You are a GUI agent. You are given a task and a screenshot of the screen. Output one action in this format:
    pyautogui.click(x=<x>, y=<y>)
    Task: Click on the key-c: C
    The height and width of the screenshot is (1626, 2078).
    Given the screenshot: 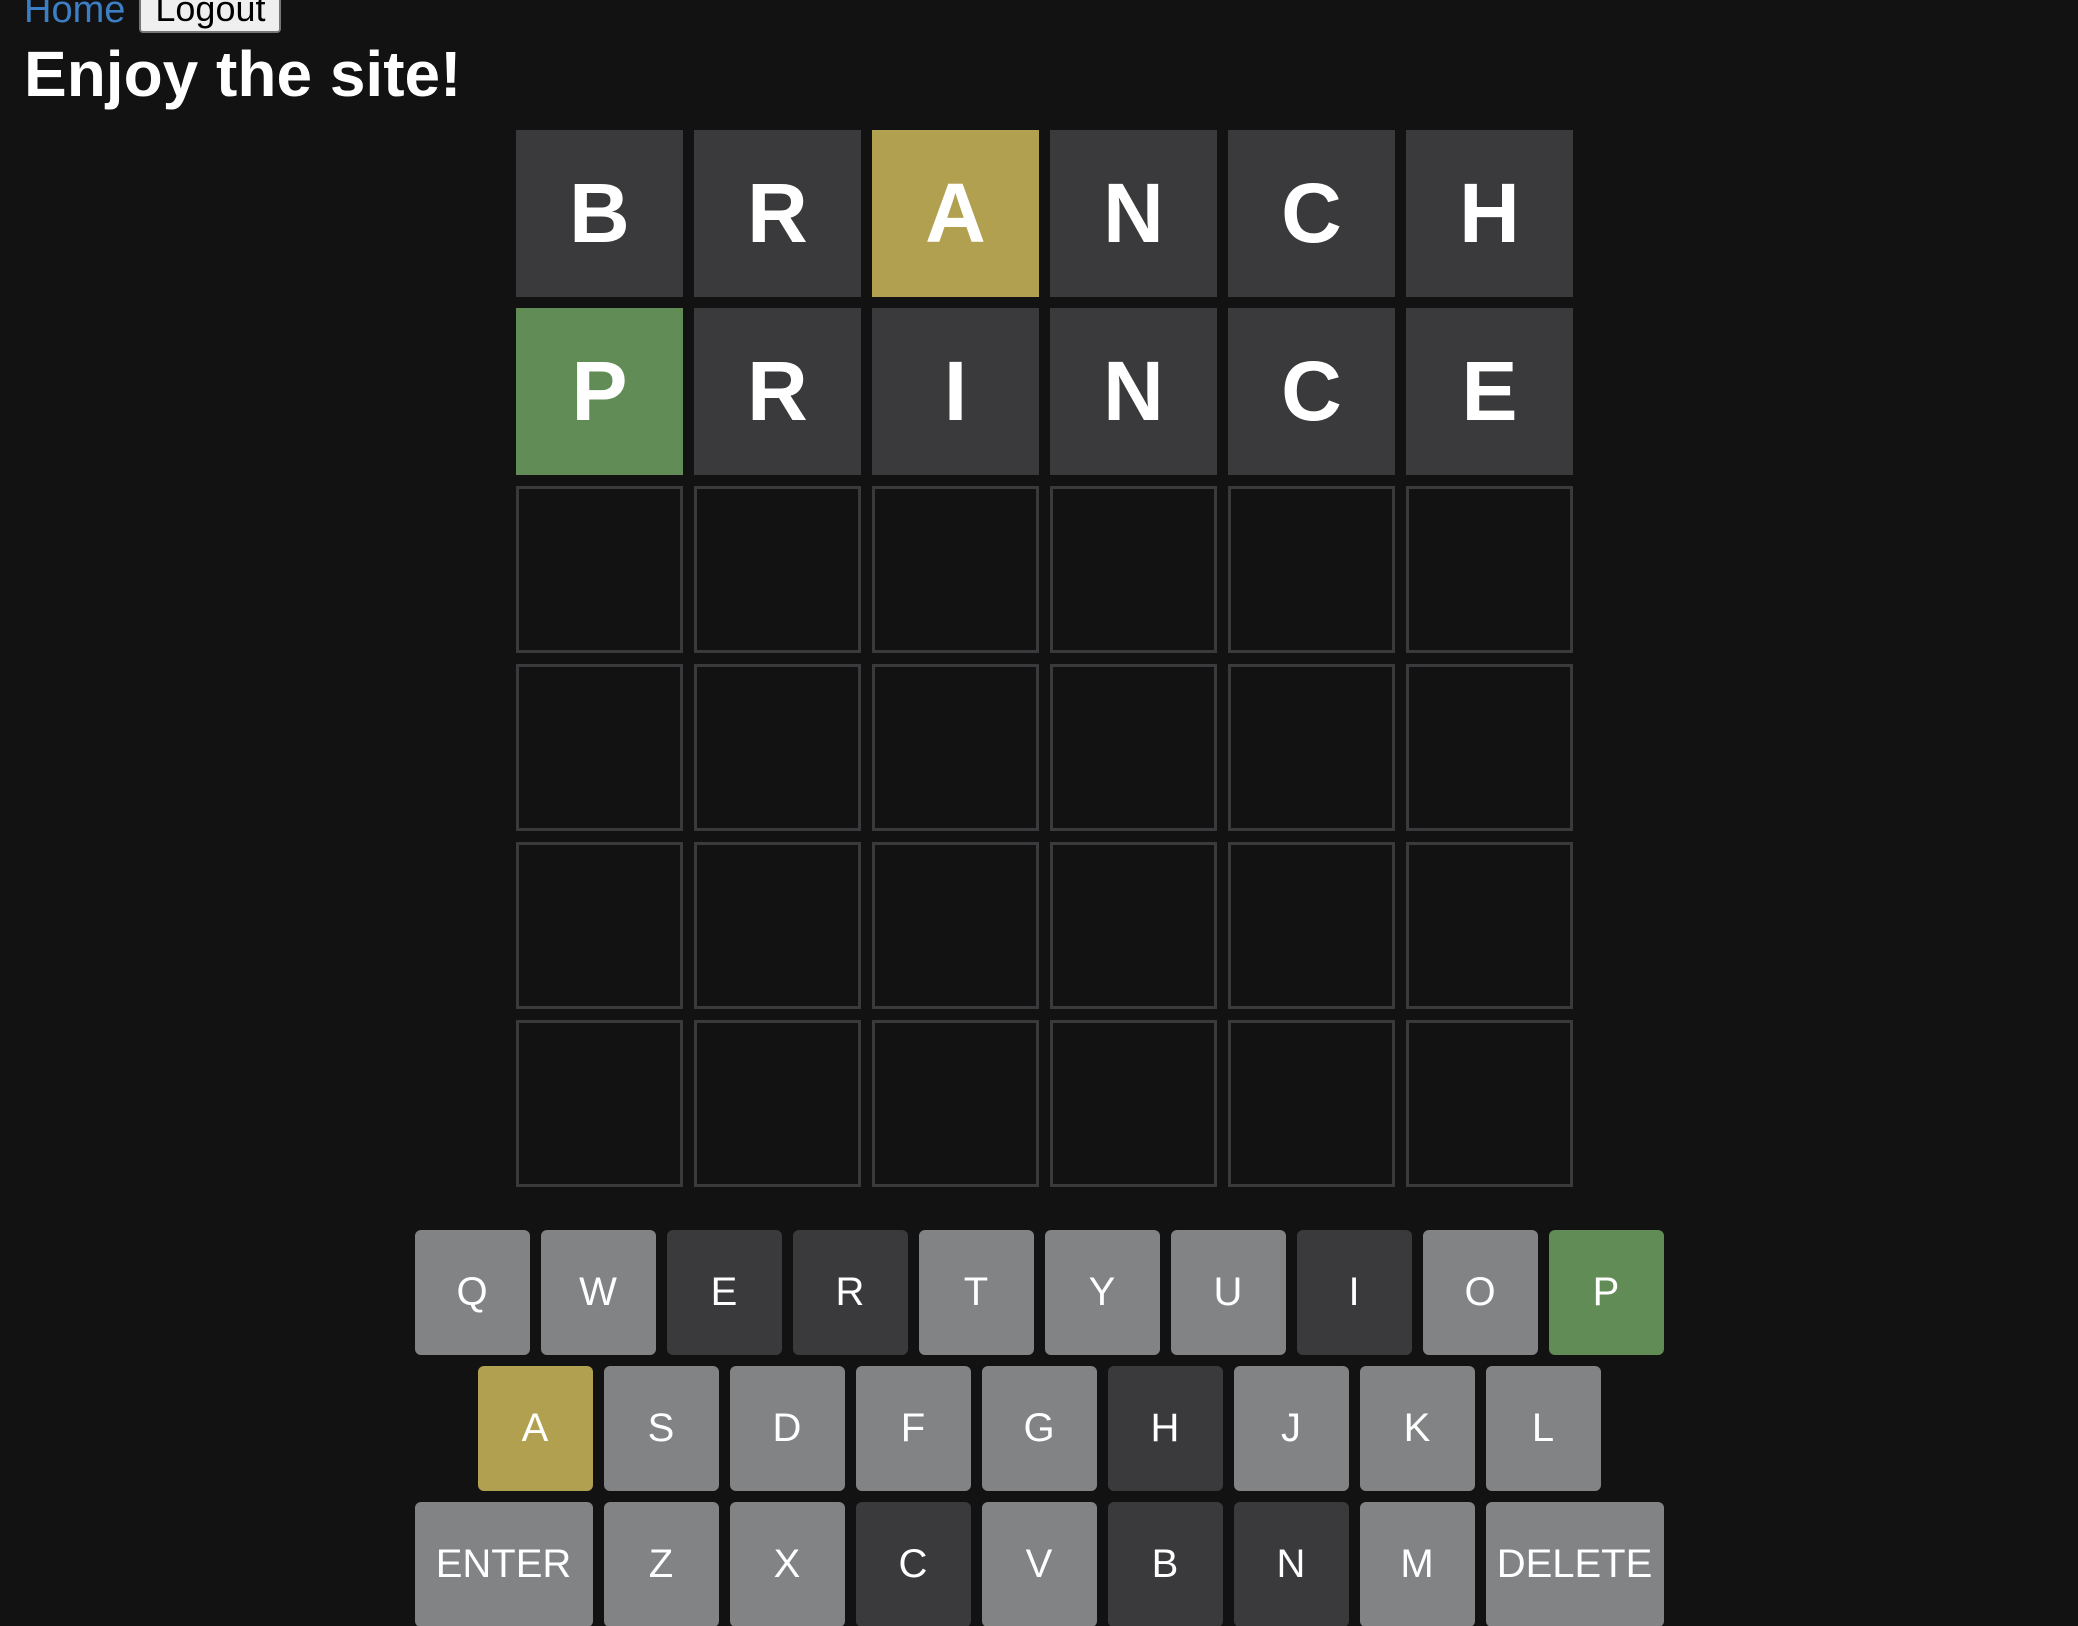 What is the action you would take?
    pyautogui.click(x=913, y=1564)
    